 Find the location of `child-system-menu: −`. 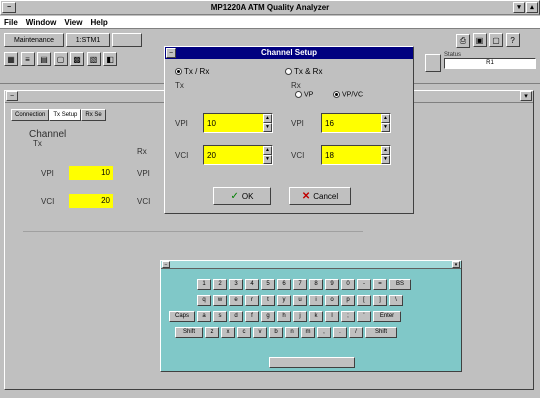

child-system-menu: − is located at coordinates (12, 96).